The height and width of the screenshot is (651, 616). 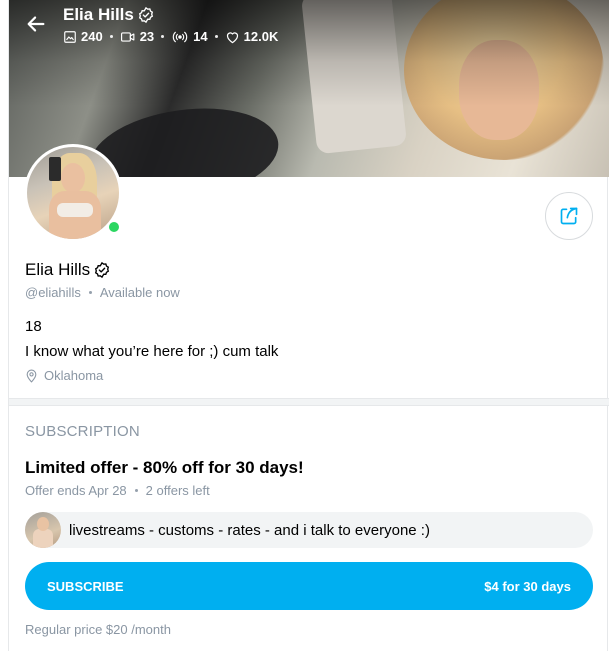 I want to click on online-status-indicator, so click(x=114, y=227).